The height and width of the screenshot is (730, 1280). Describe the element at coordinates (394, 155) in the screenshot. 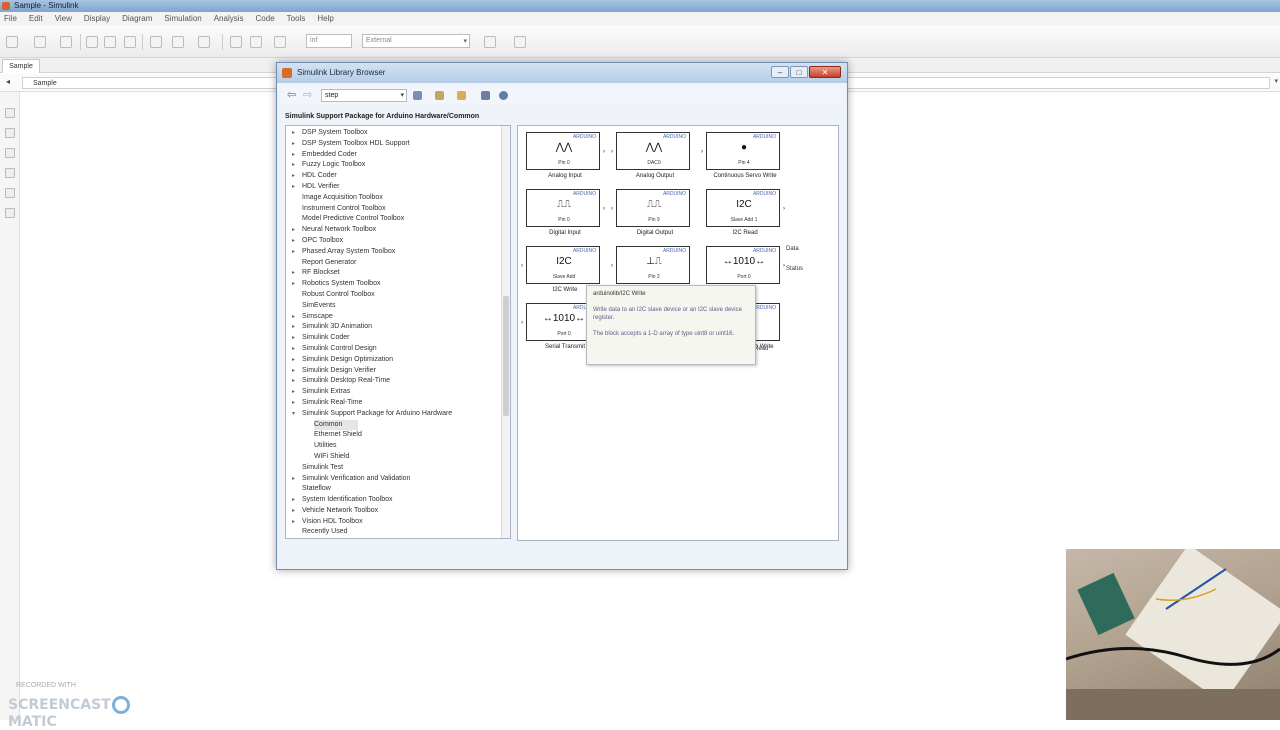

I see `tree-item: ▸ Embedded Coder` at that location.